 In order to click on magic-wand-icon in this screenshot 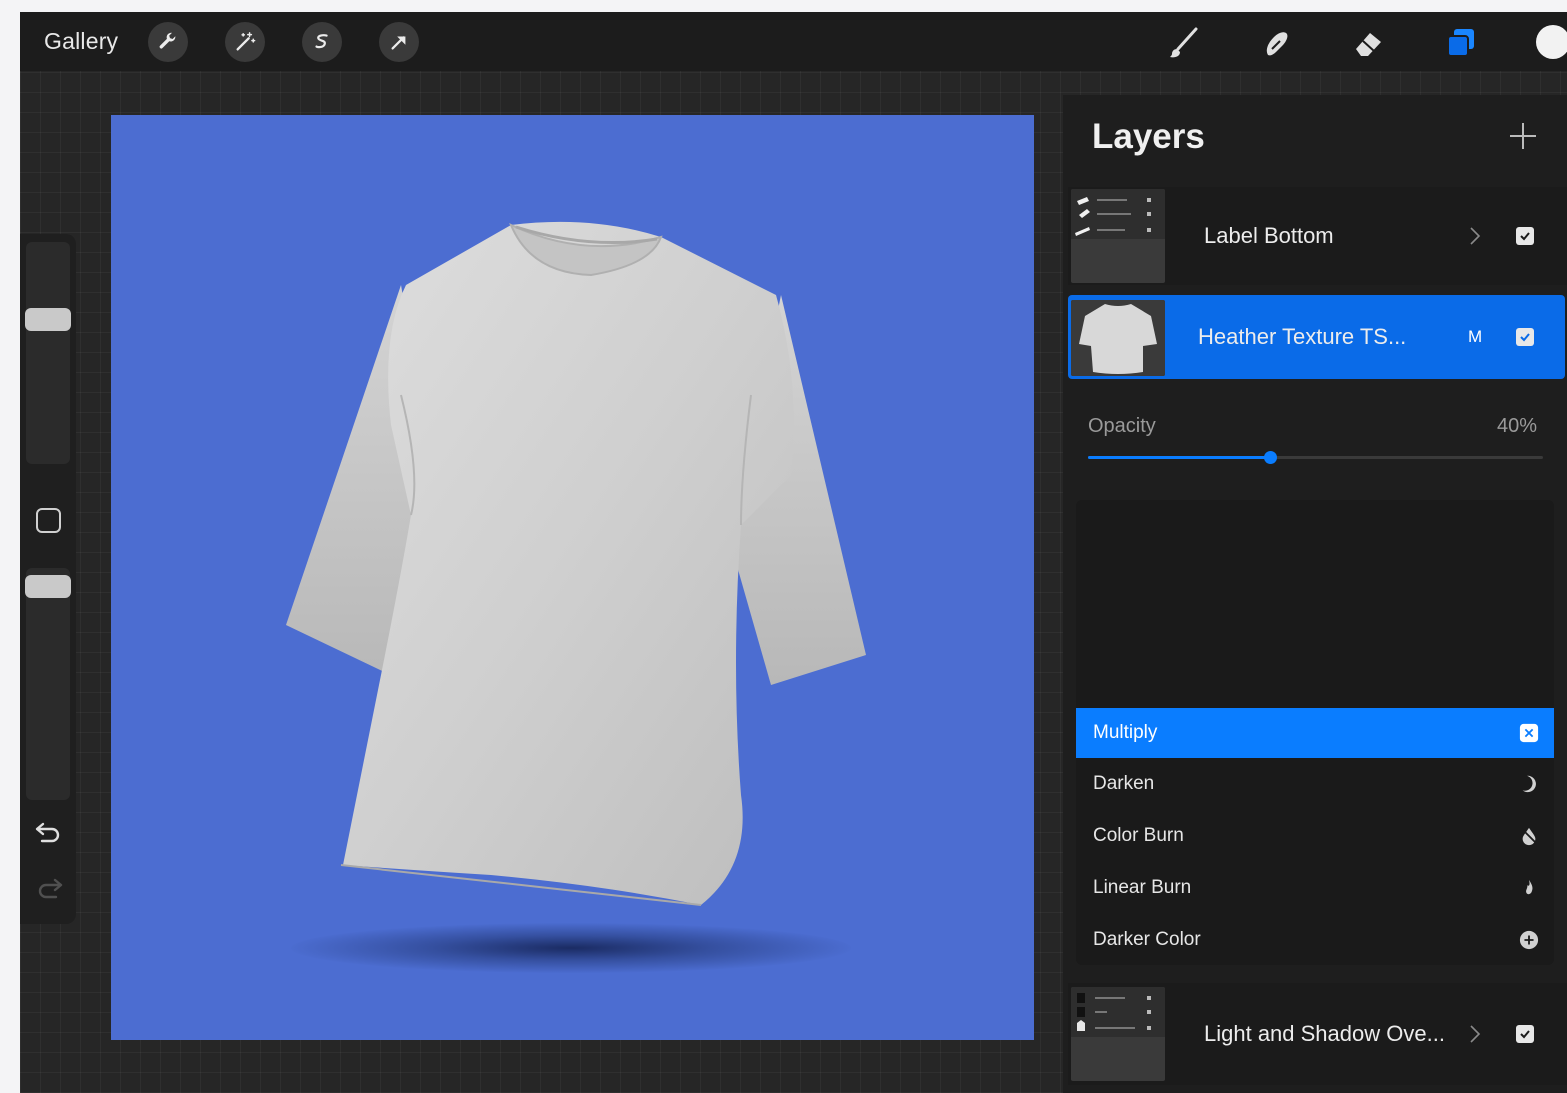, I will do `click(245, 42)`.